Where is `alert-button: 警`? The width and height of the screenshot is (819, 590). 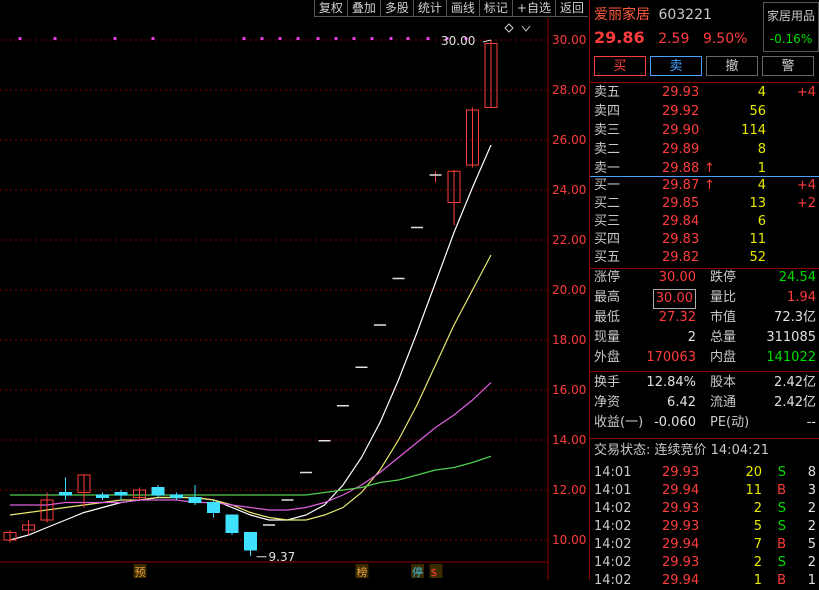 alert-button: 警 is located at coordinates (788, 66).